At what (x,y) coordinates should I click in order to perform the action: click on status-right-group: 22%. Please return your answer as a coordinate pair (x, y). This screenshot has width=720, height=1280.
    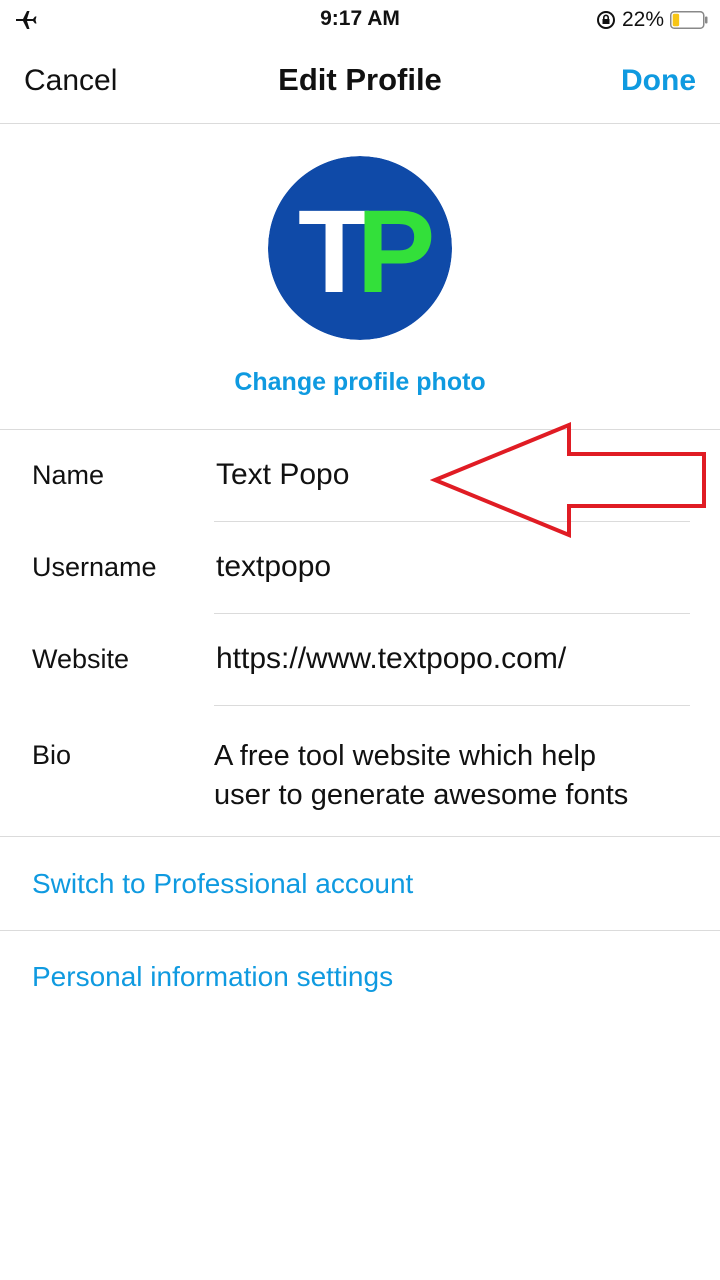
    Looking at the image, I should click on (652, 20).